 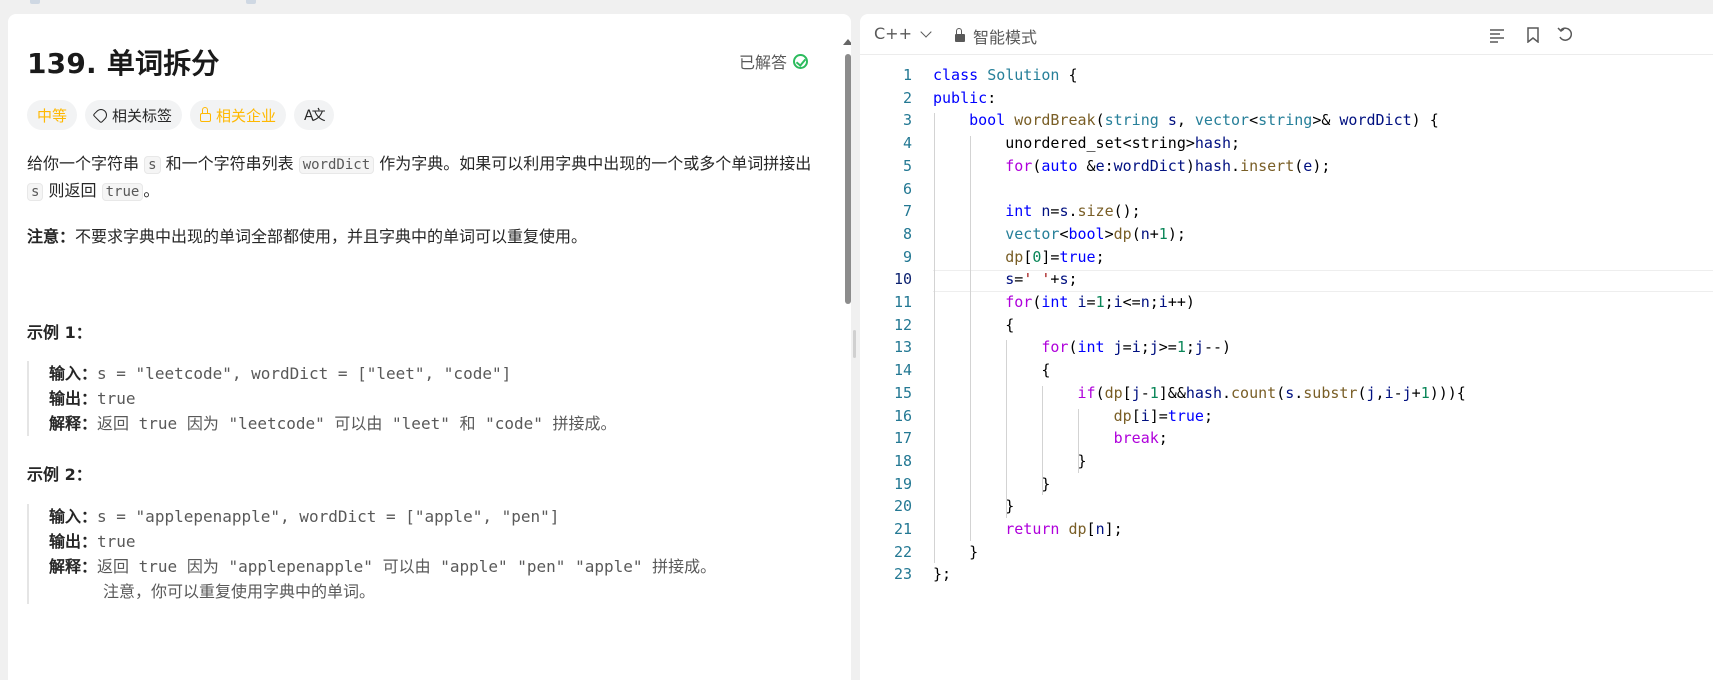 I want to click on tag-icon, so click(x=101, y=115).